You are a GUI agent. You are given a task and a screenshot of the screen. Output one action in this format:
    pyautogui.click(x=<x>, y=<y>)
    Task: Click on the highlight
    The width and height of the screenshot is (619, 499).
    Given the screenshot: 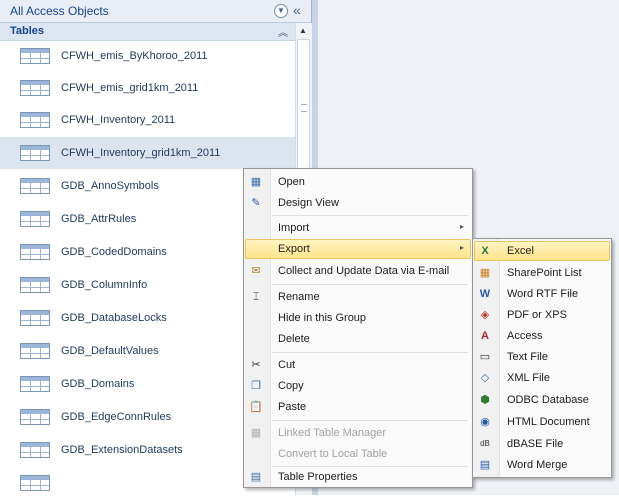 What is the action you would take?
    pyautogui.click(x=542, y=251)
    